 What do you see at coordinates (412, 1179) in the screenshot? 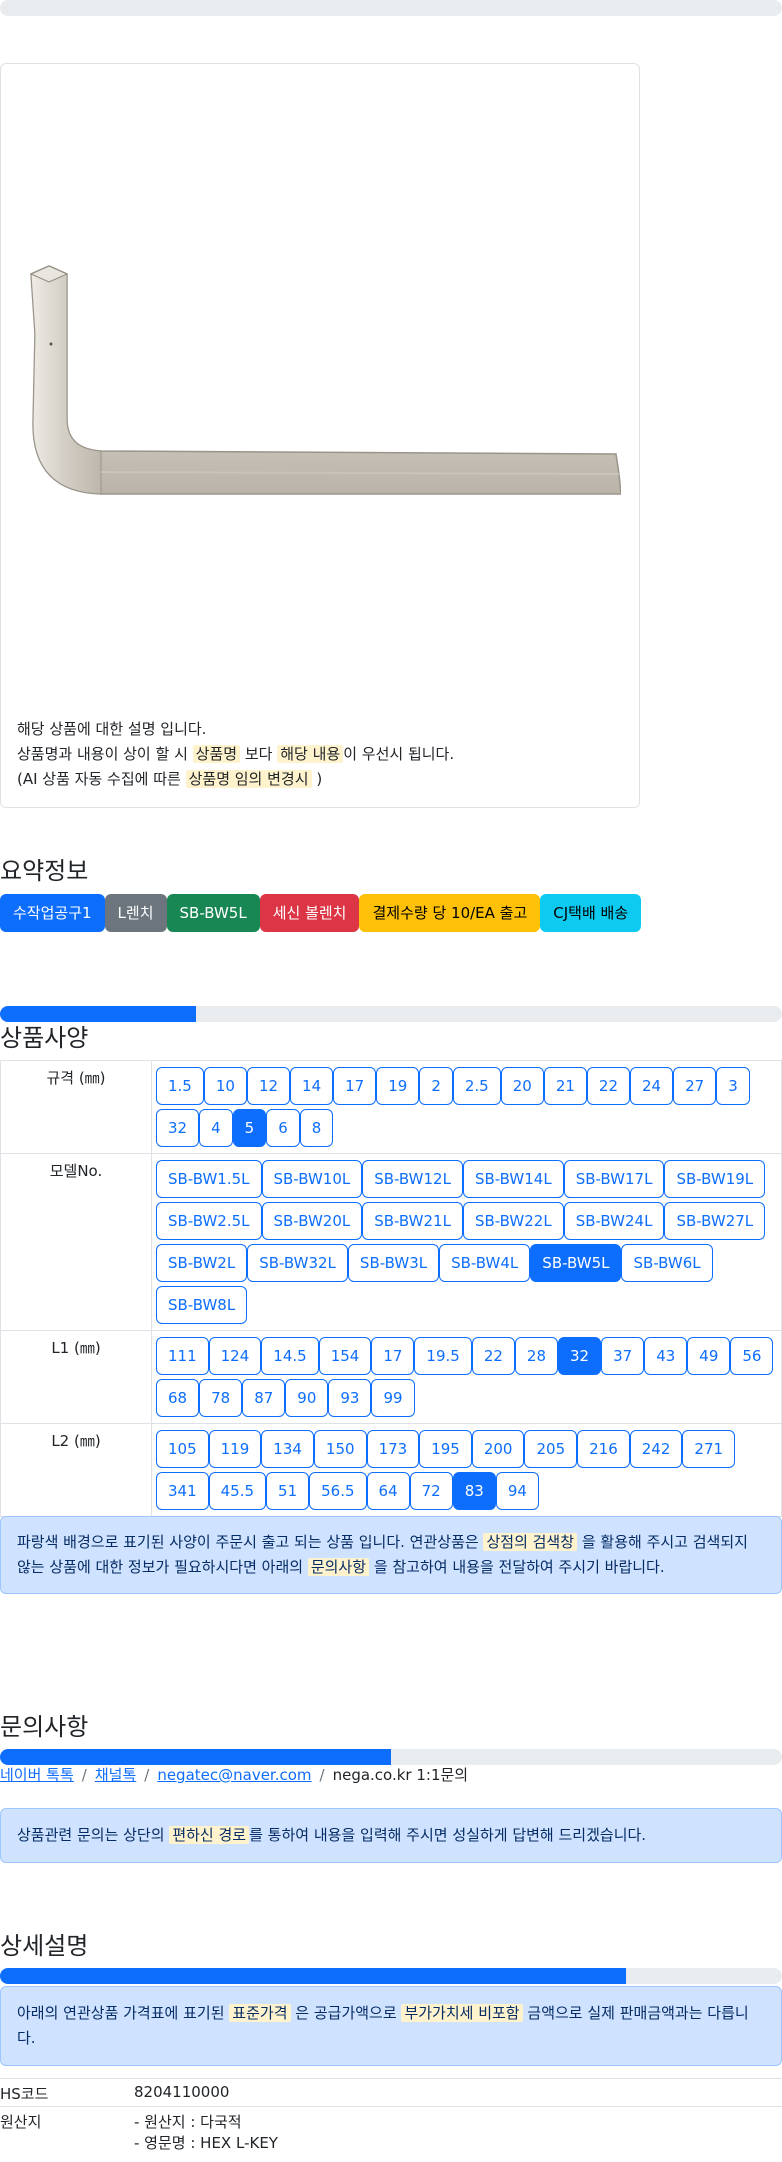
I see `spec-option-button: SB-BW12L` at bounding box center [412, 1179].